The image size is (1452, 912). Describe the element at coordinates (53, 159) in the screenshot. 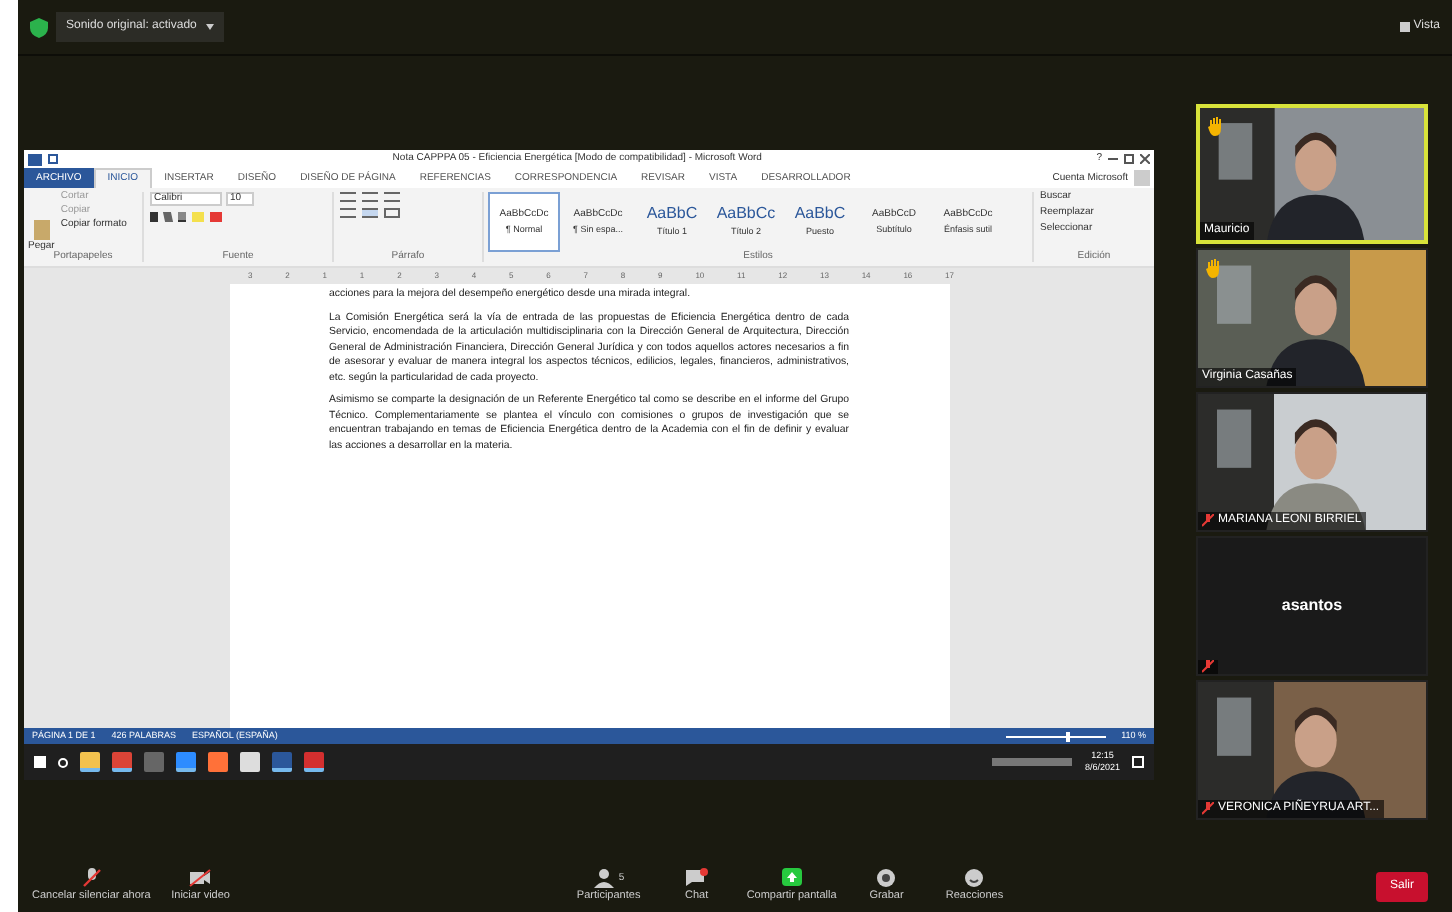

I see `save-icon` at that location.